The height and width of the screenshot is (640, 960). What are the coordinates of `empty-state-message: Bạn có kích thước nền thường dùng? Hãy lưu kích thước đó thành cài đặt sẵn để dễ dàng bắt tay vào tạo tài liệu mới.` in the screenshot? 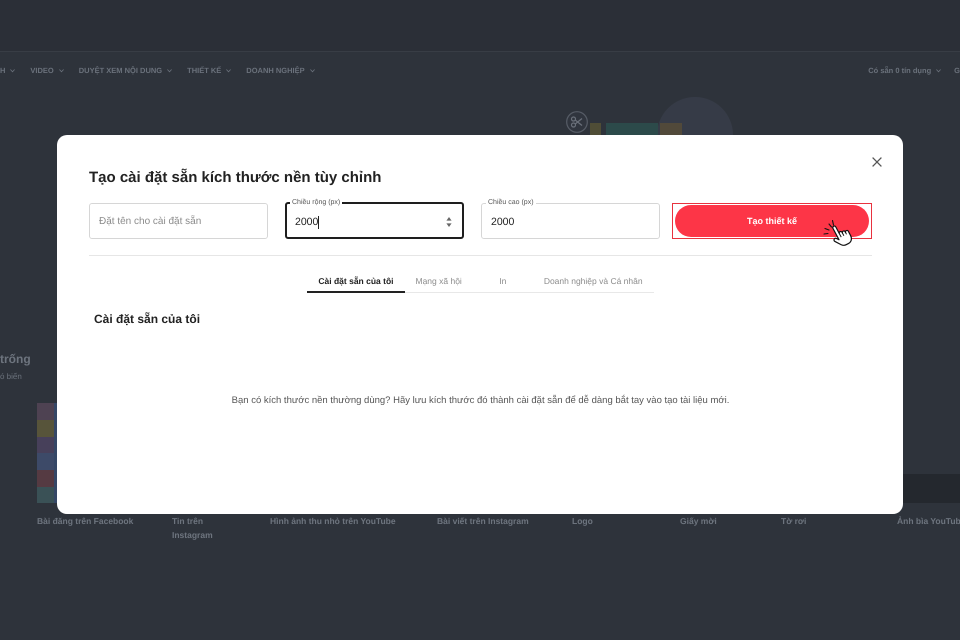 It's located at (480, 401).